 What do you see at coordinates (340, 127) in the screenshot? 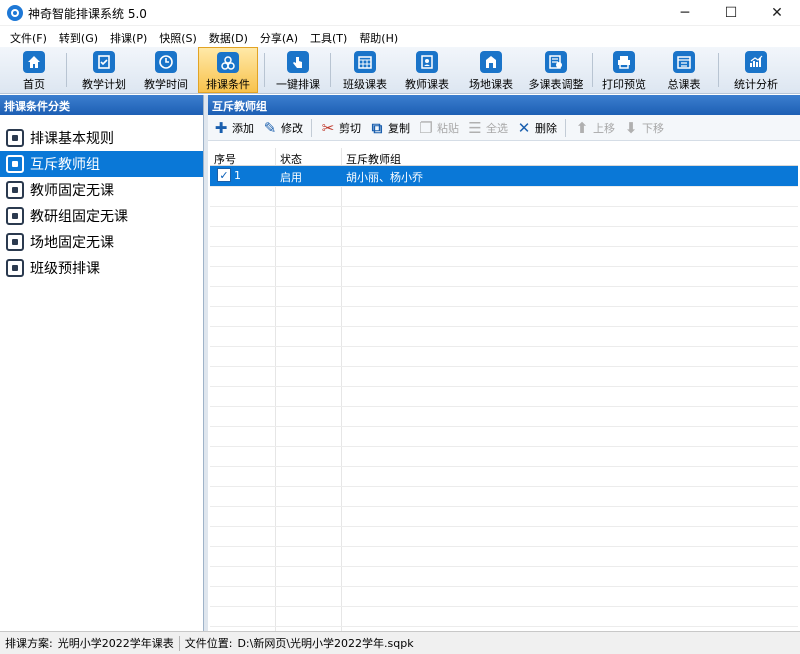
I see `cut-button: ✂ 剪切` at bounding box center [340, 127].